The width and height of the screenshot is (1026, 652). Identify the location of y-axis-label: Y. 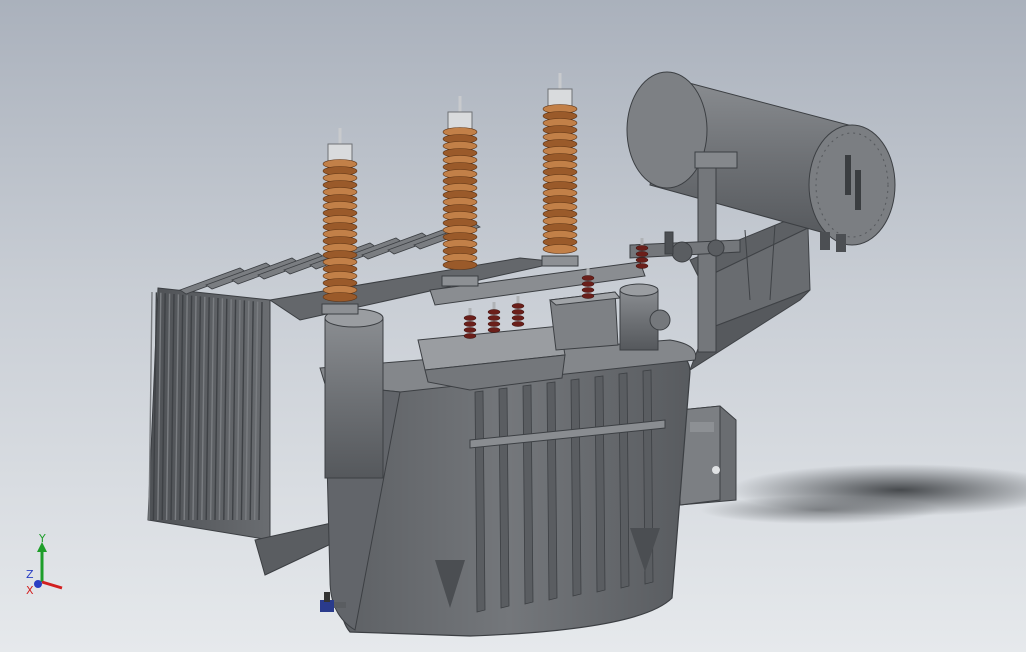
(42, 538).